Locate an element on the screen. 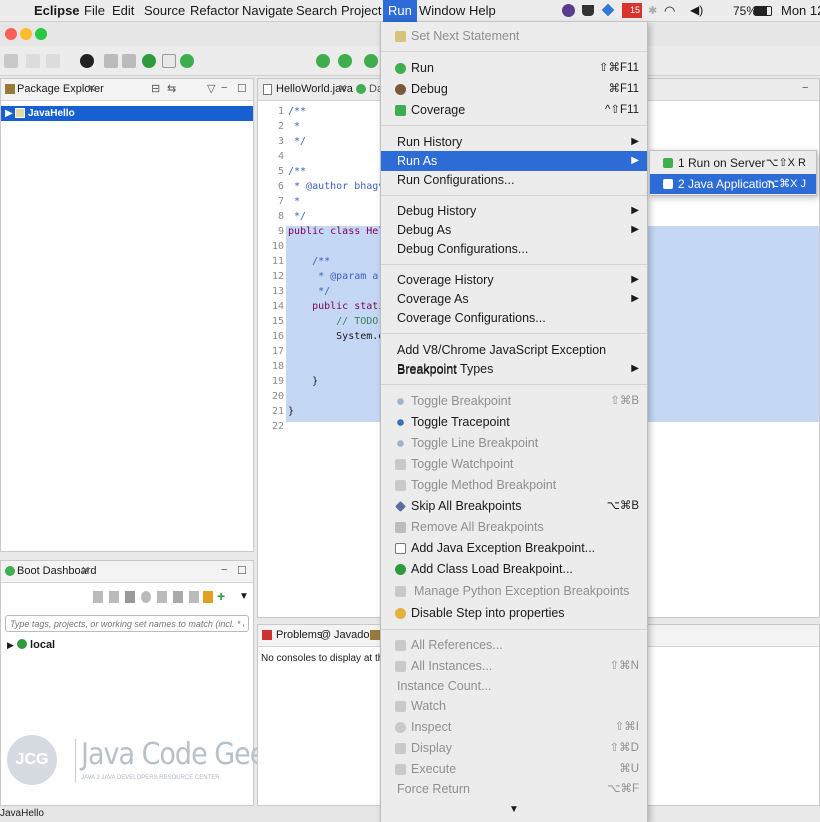  stop-icon is located at coordinates (114, 597).